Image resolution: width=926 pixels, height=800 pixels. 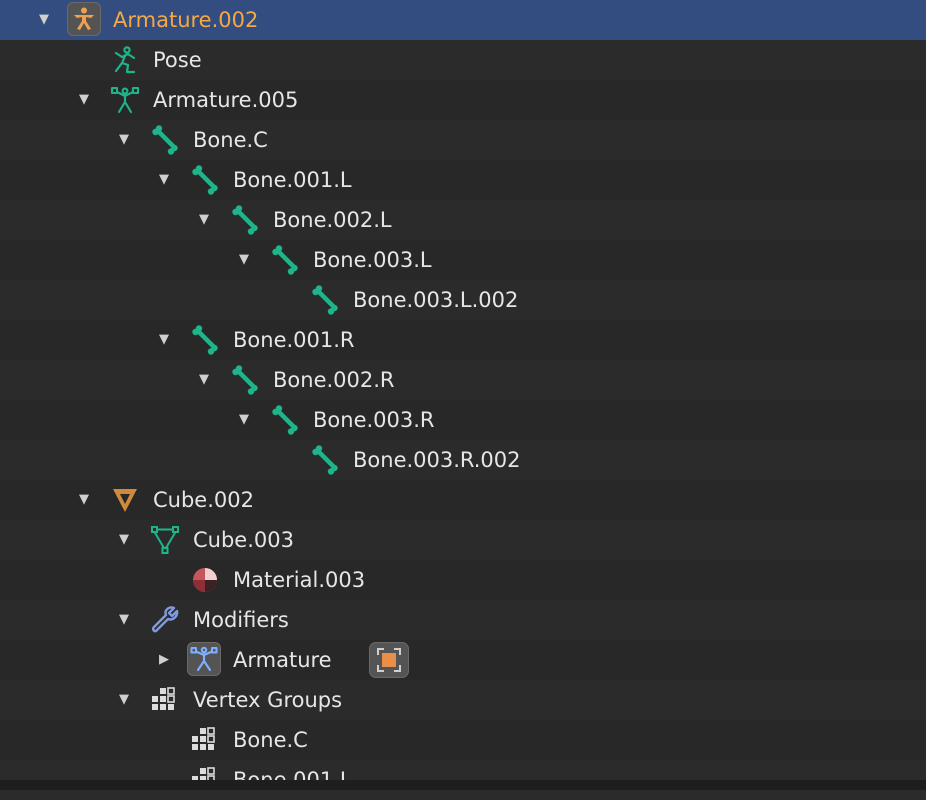 I want to click on outliner-item-label: Vertex Groups, so click(x=267, y=700).